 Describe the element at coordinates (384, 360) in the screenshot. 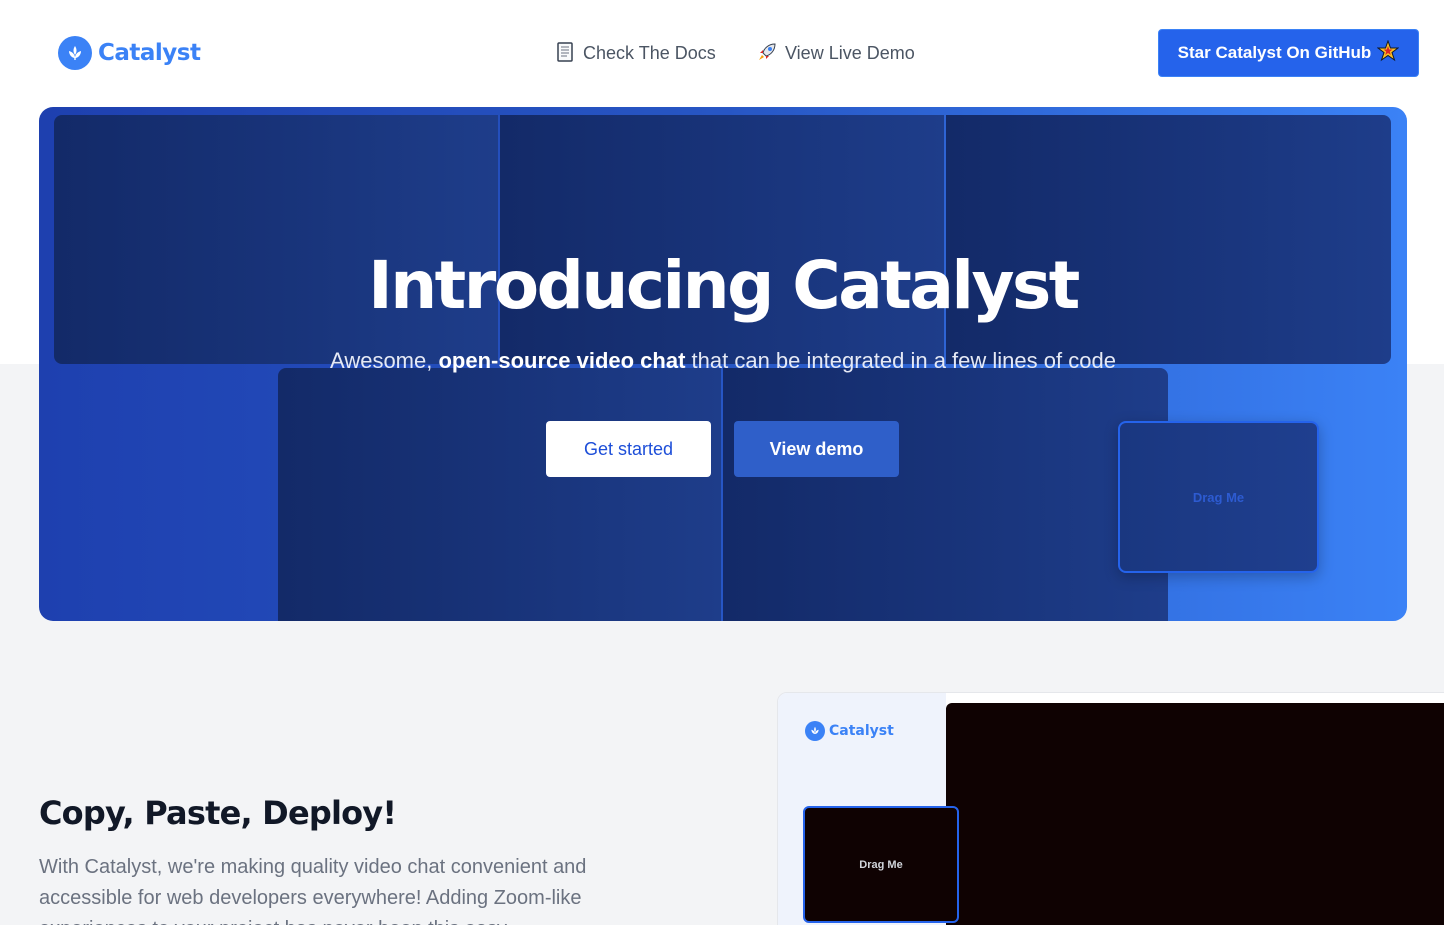

I see `hero-subtitle-pre: Awesome,` at that location.